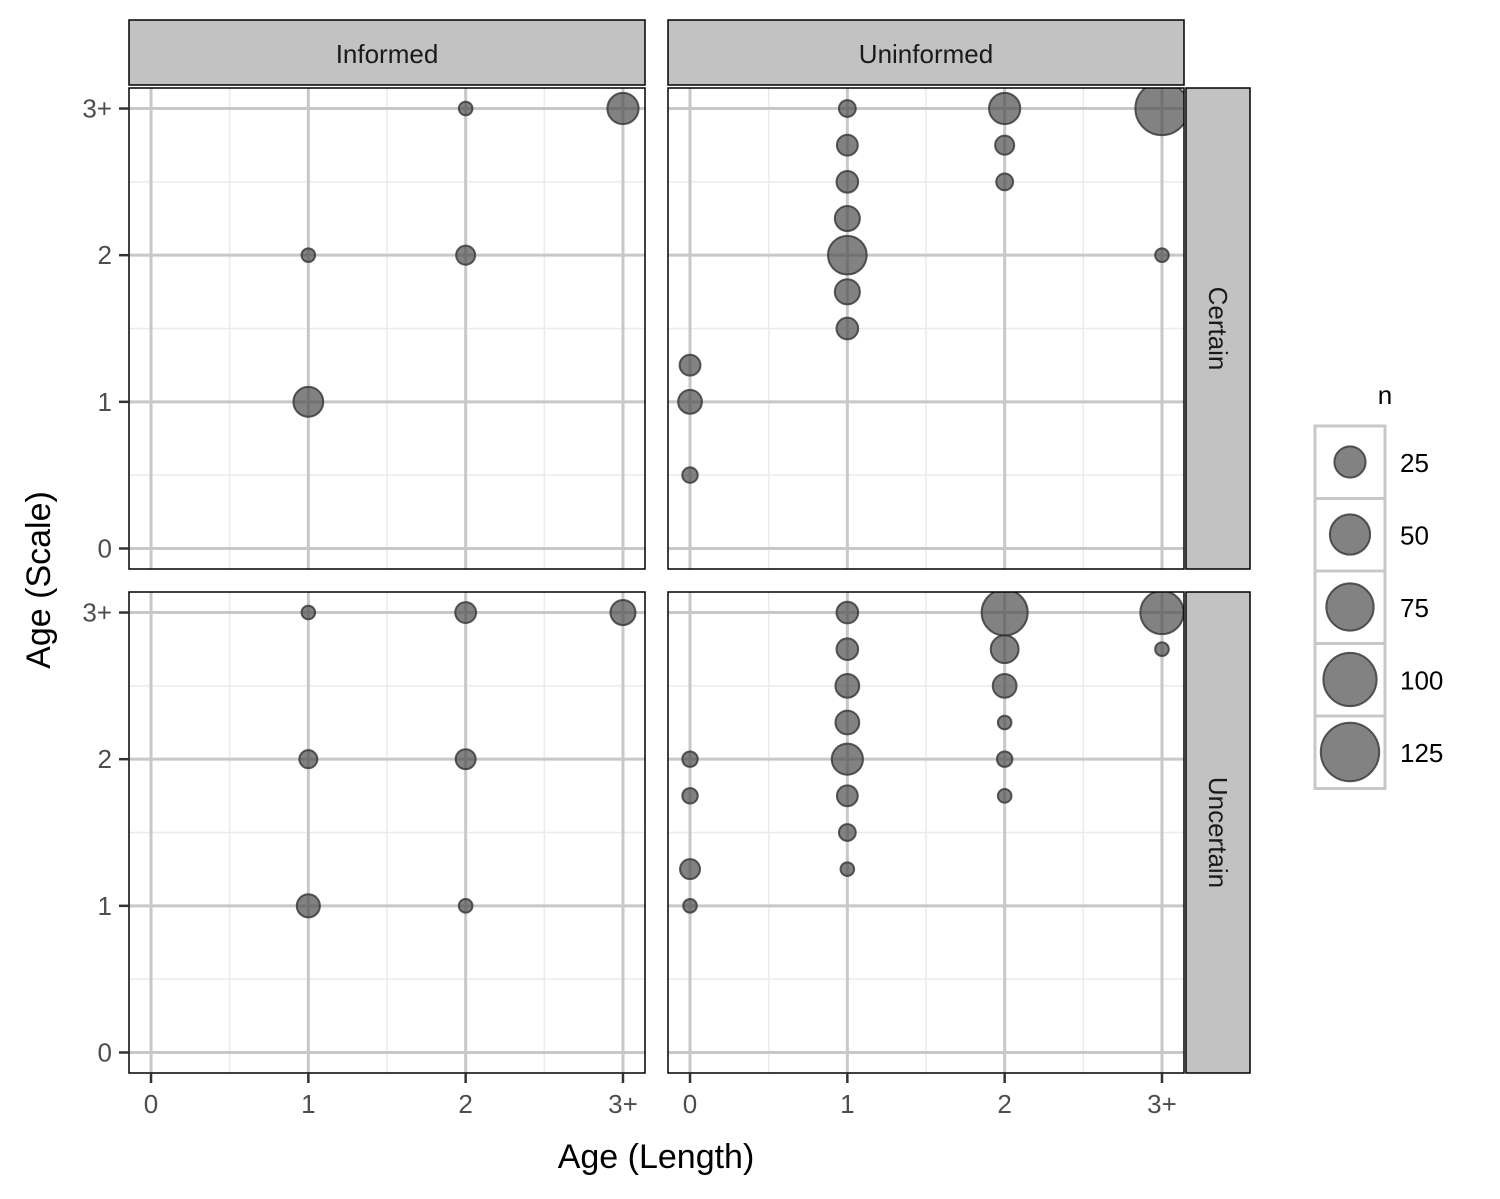 The image size is (1500, 1199). I want to click on size-legend: n 25 50 75 100 125, so click(1378, 585).